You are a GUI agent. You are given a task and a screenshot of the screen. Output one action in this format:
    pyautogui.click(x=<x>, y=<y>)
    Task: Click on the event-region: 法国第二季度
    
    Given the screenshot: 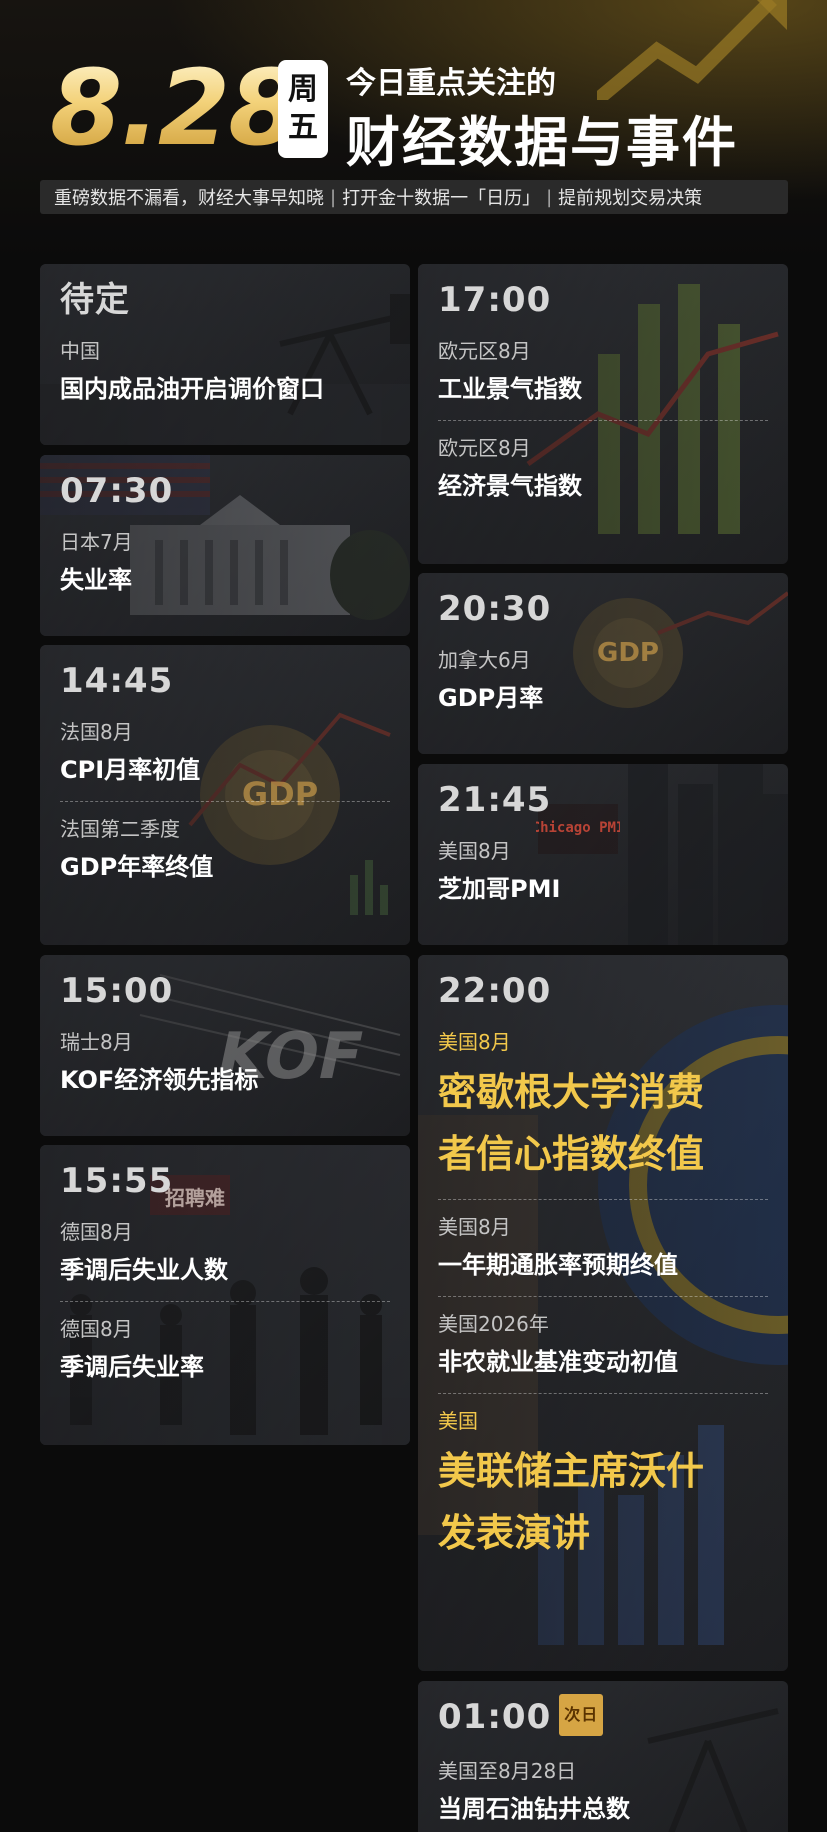 What is the action you would take?
    pyautogui.click(x=120, y=829)
    